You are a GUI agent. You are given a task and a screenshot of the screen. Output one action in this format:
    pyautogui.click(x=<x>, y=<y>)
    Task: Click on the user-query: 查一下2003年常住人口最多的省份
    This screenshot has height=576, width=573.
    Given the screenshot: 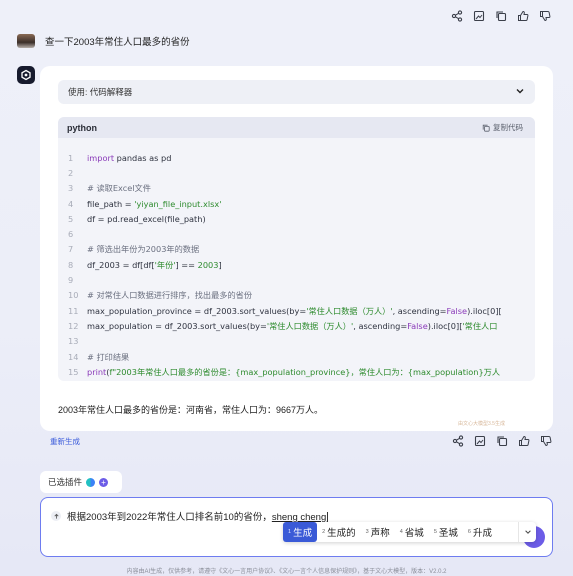 What is the action you would take?
    pyautogui.click(x=117, y=42)
    